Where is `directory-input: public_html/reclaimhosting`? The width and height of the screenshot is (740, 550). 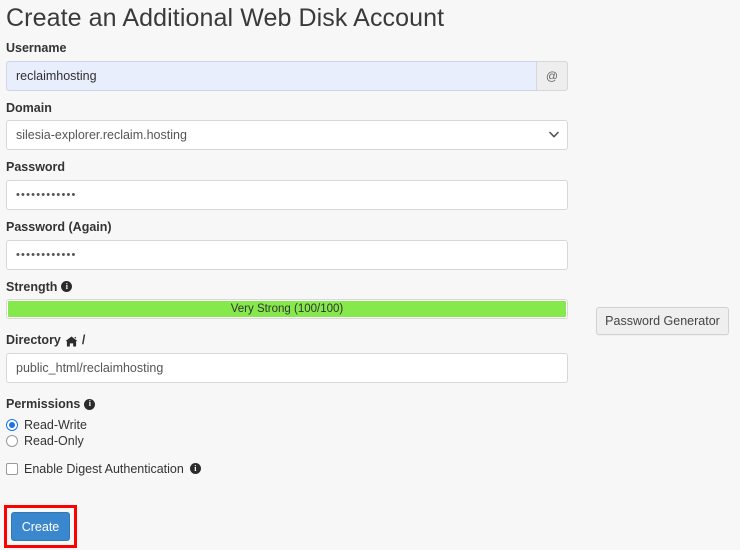 directory-input: public_html/reclaimhosting is located at coordinates (287, 367).